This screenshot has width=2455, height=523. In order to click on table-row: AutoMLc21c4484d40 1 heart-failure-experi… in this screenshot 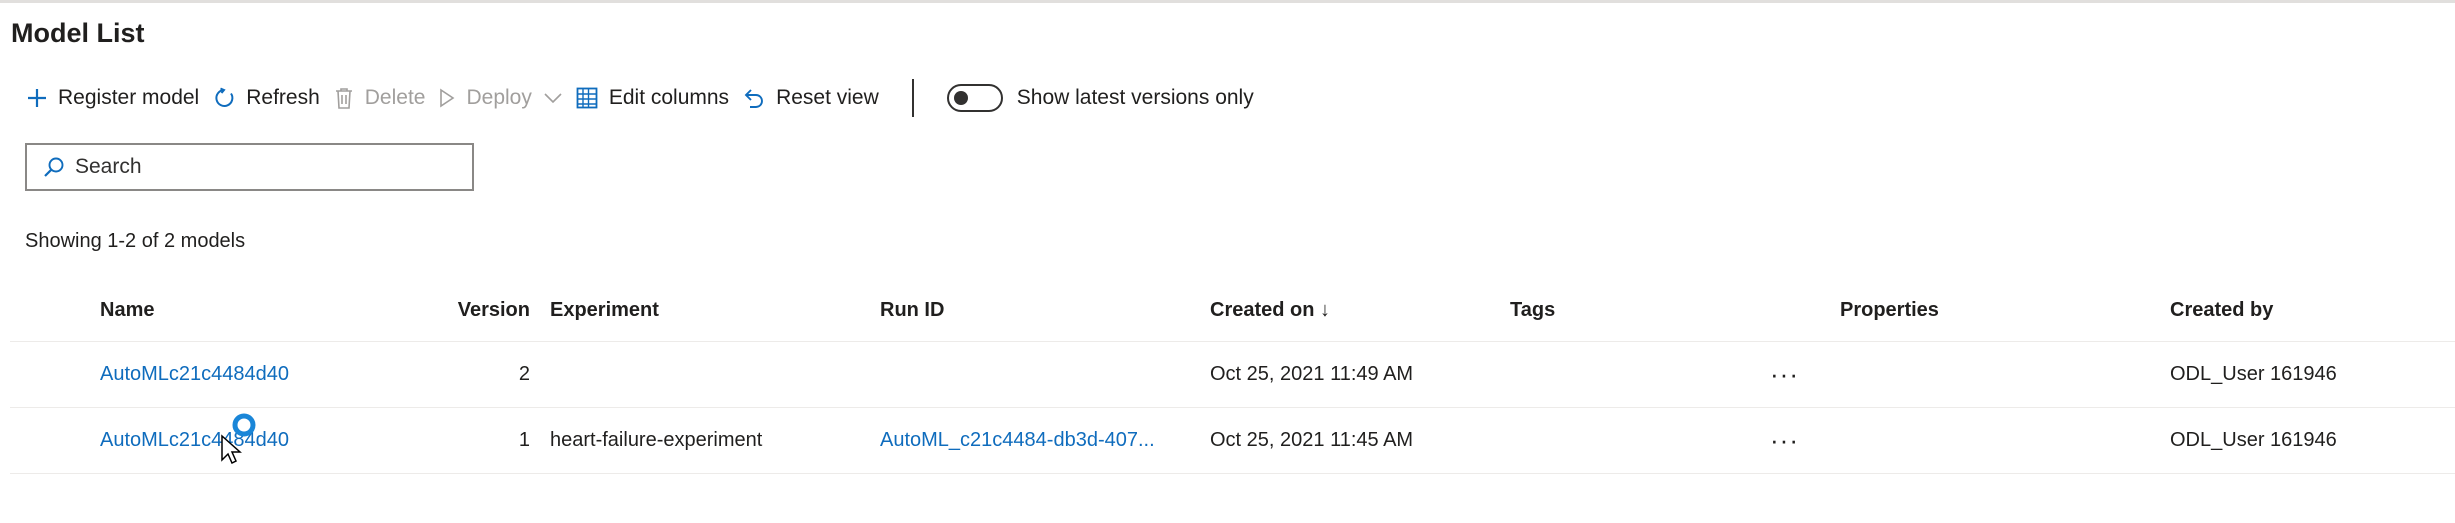, I will do `click(1232, 441)`.